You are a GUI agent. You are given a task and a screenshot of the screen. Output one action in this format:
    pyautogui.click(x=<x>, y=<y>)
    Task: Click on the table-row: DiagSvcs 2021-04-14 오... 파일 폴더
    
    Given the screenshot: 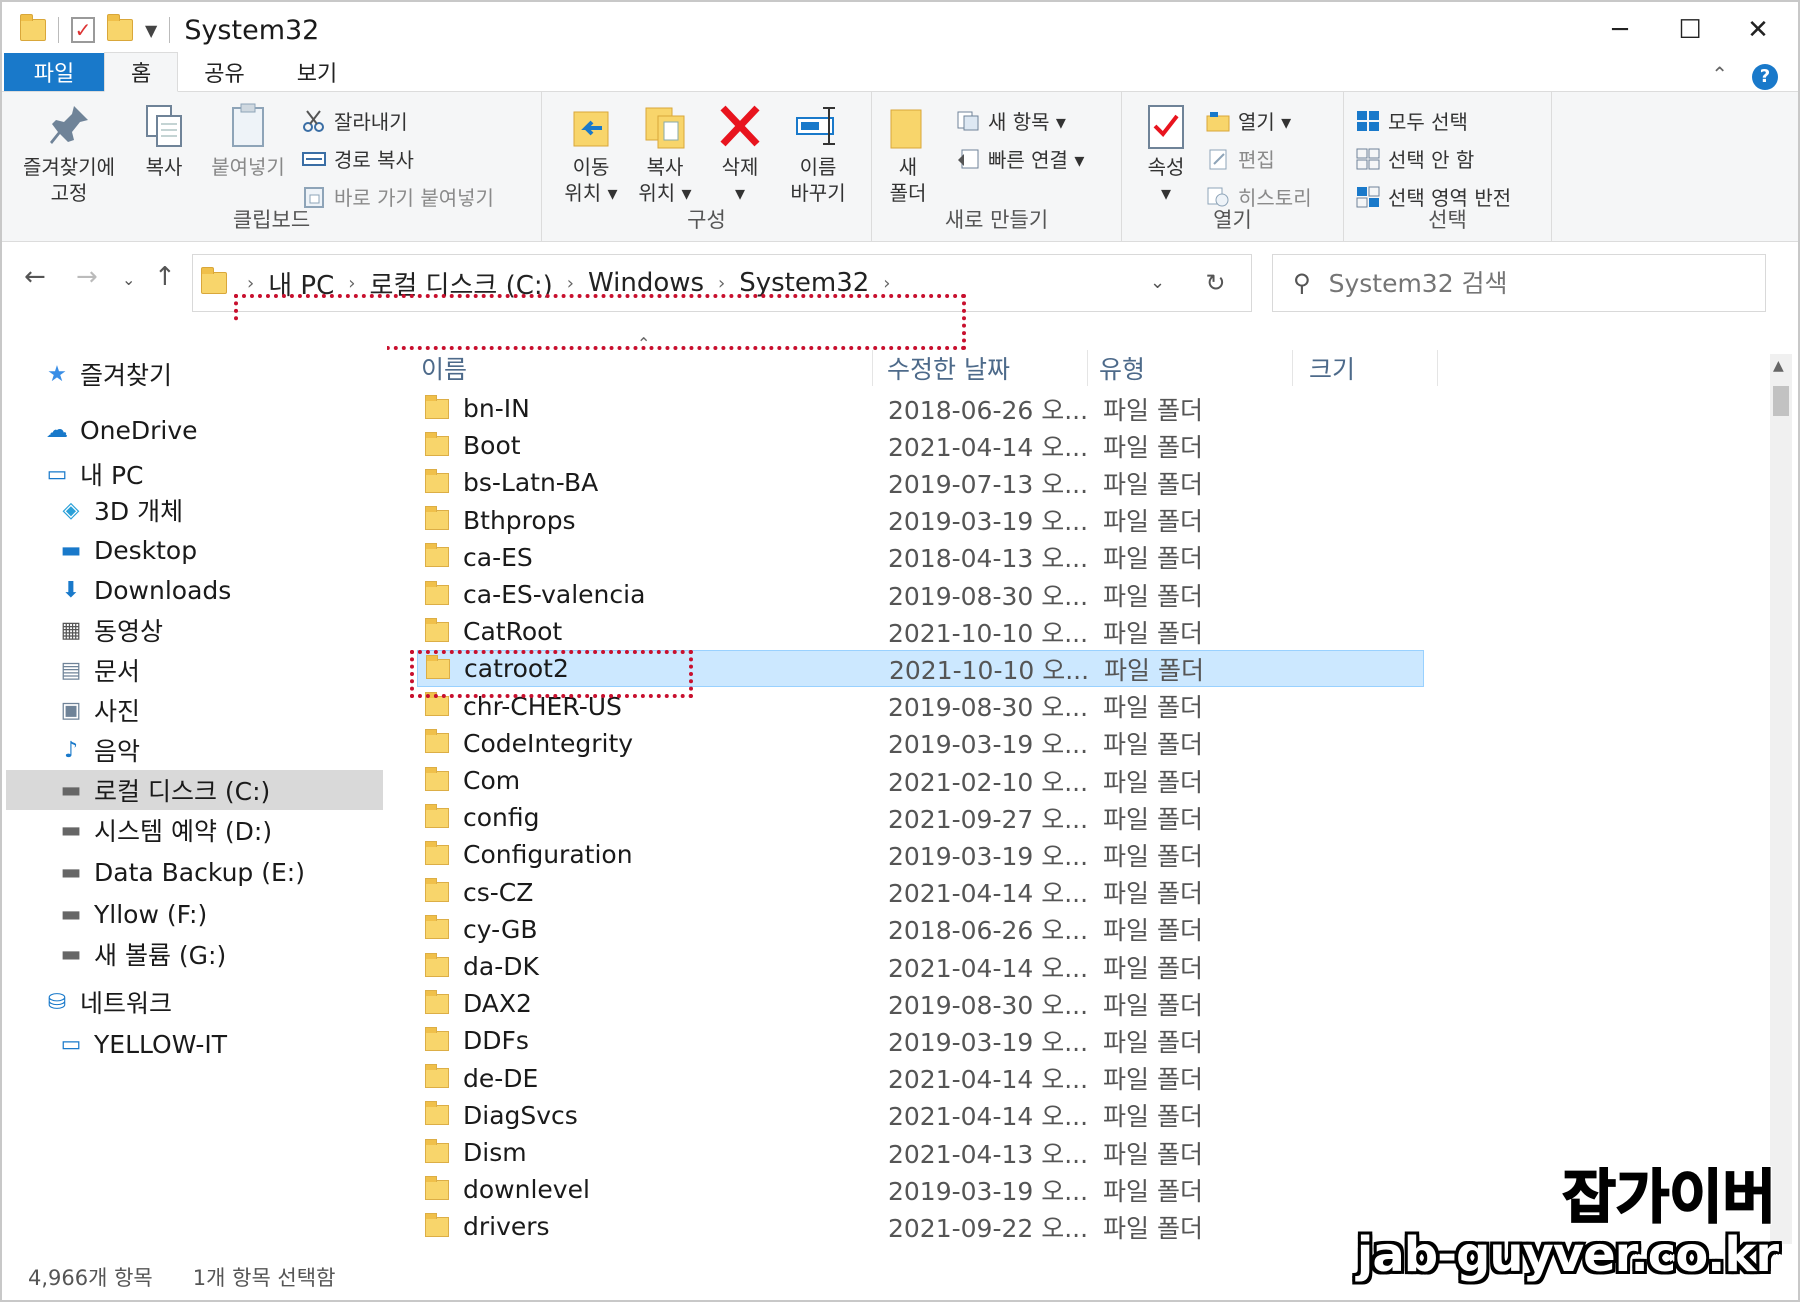 What is the action you would take?
    pyautogui.click(x=920, y=1115)
    